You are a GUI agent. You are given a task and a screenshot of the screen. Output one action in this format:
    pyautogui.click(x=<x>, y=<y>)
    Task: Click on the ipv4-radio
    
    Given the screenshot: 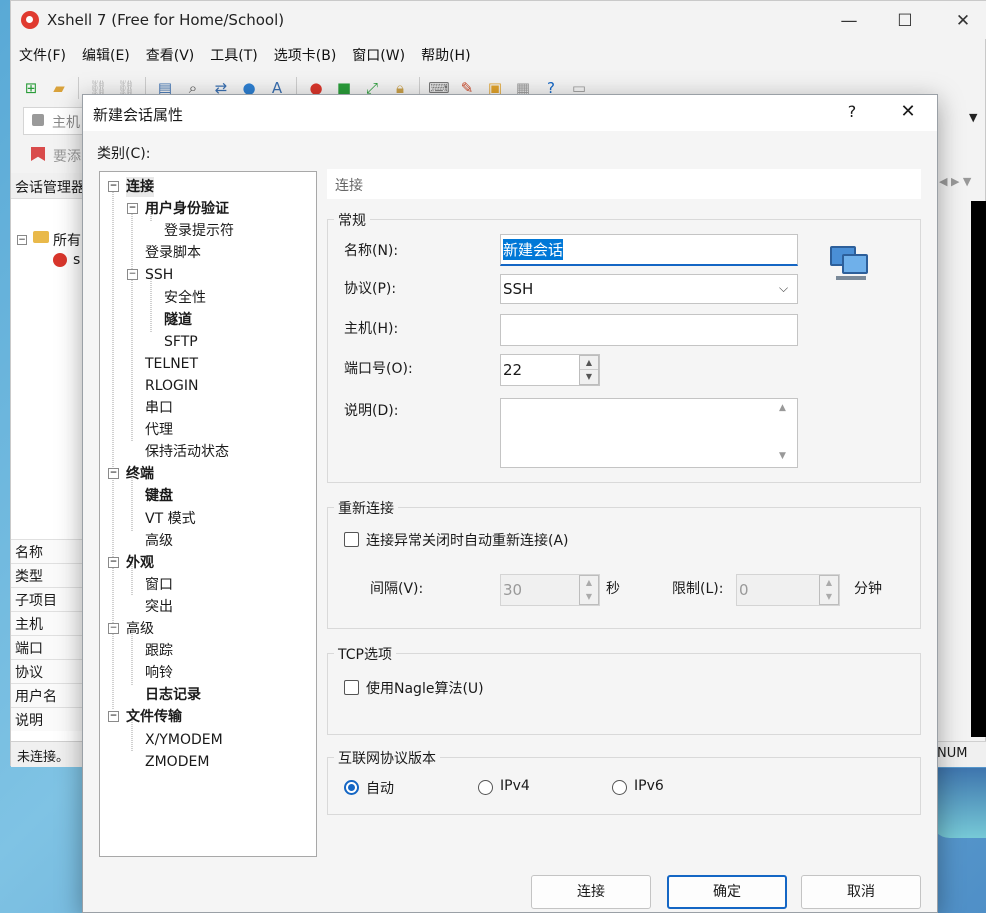 What is the action you would take?
    pyautogui.click(x=485, y=787)
    